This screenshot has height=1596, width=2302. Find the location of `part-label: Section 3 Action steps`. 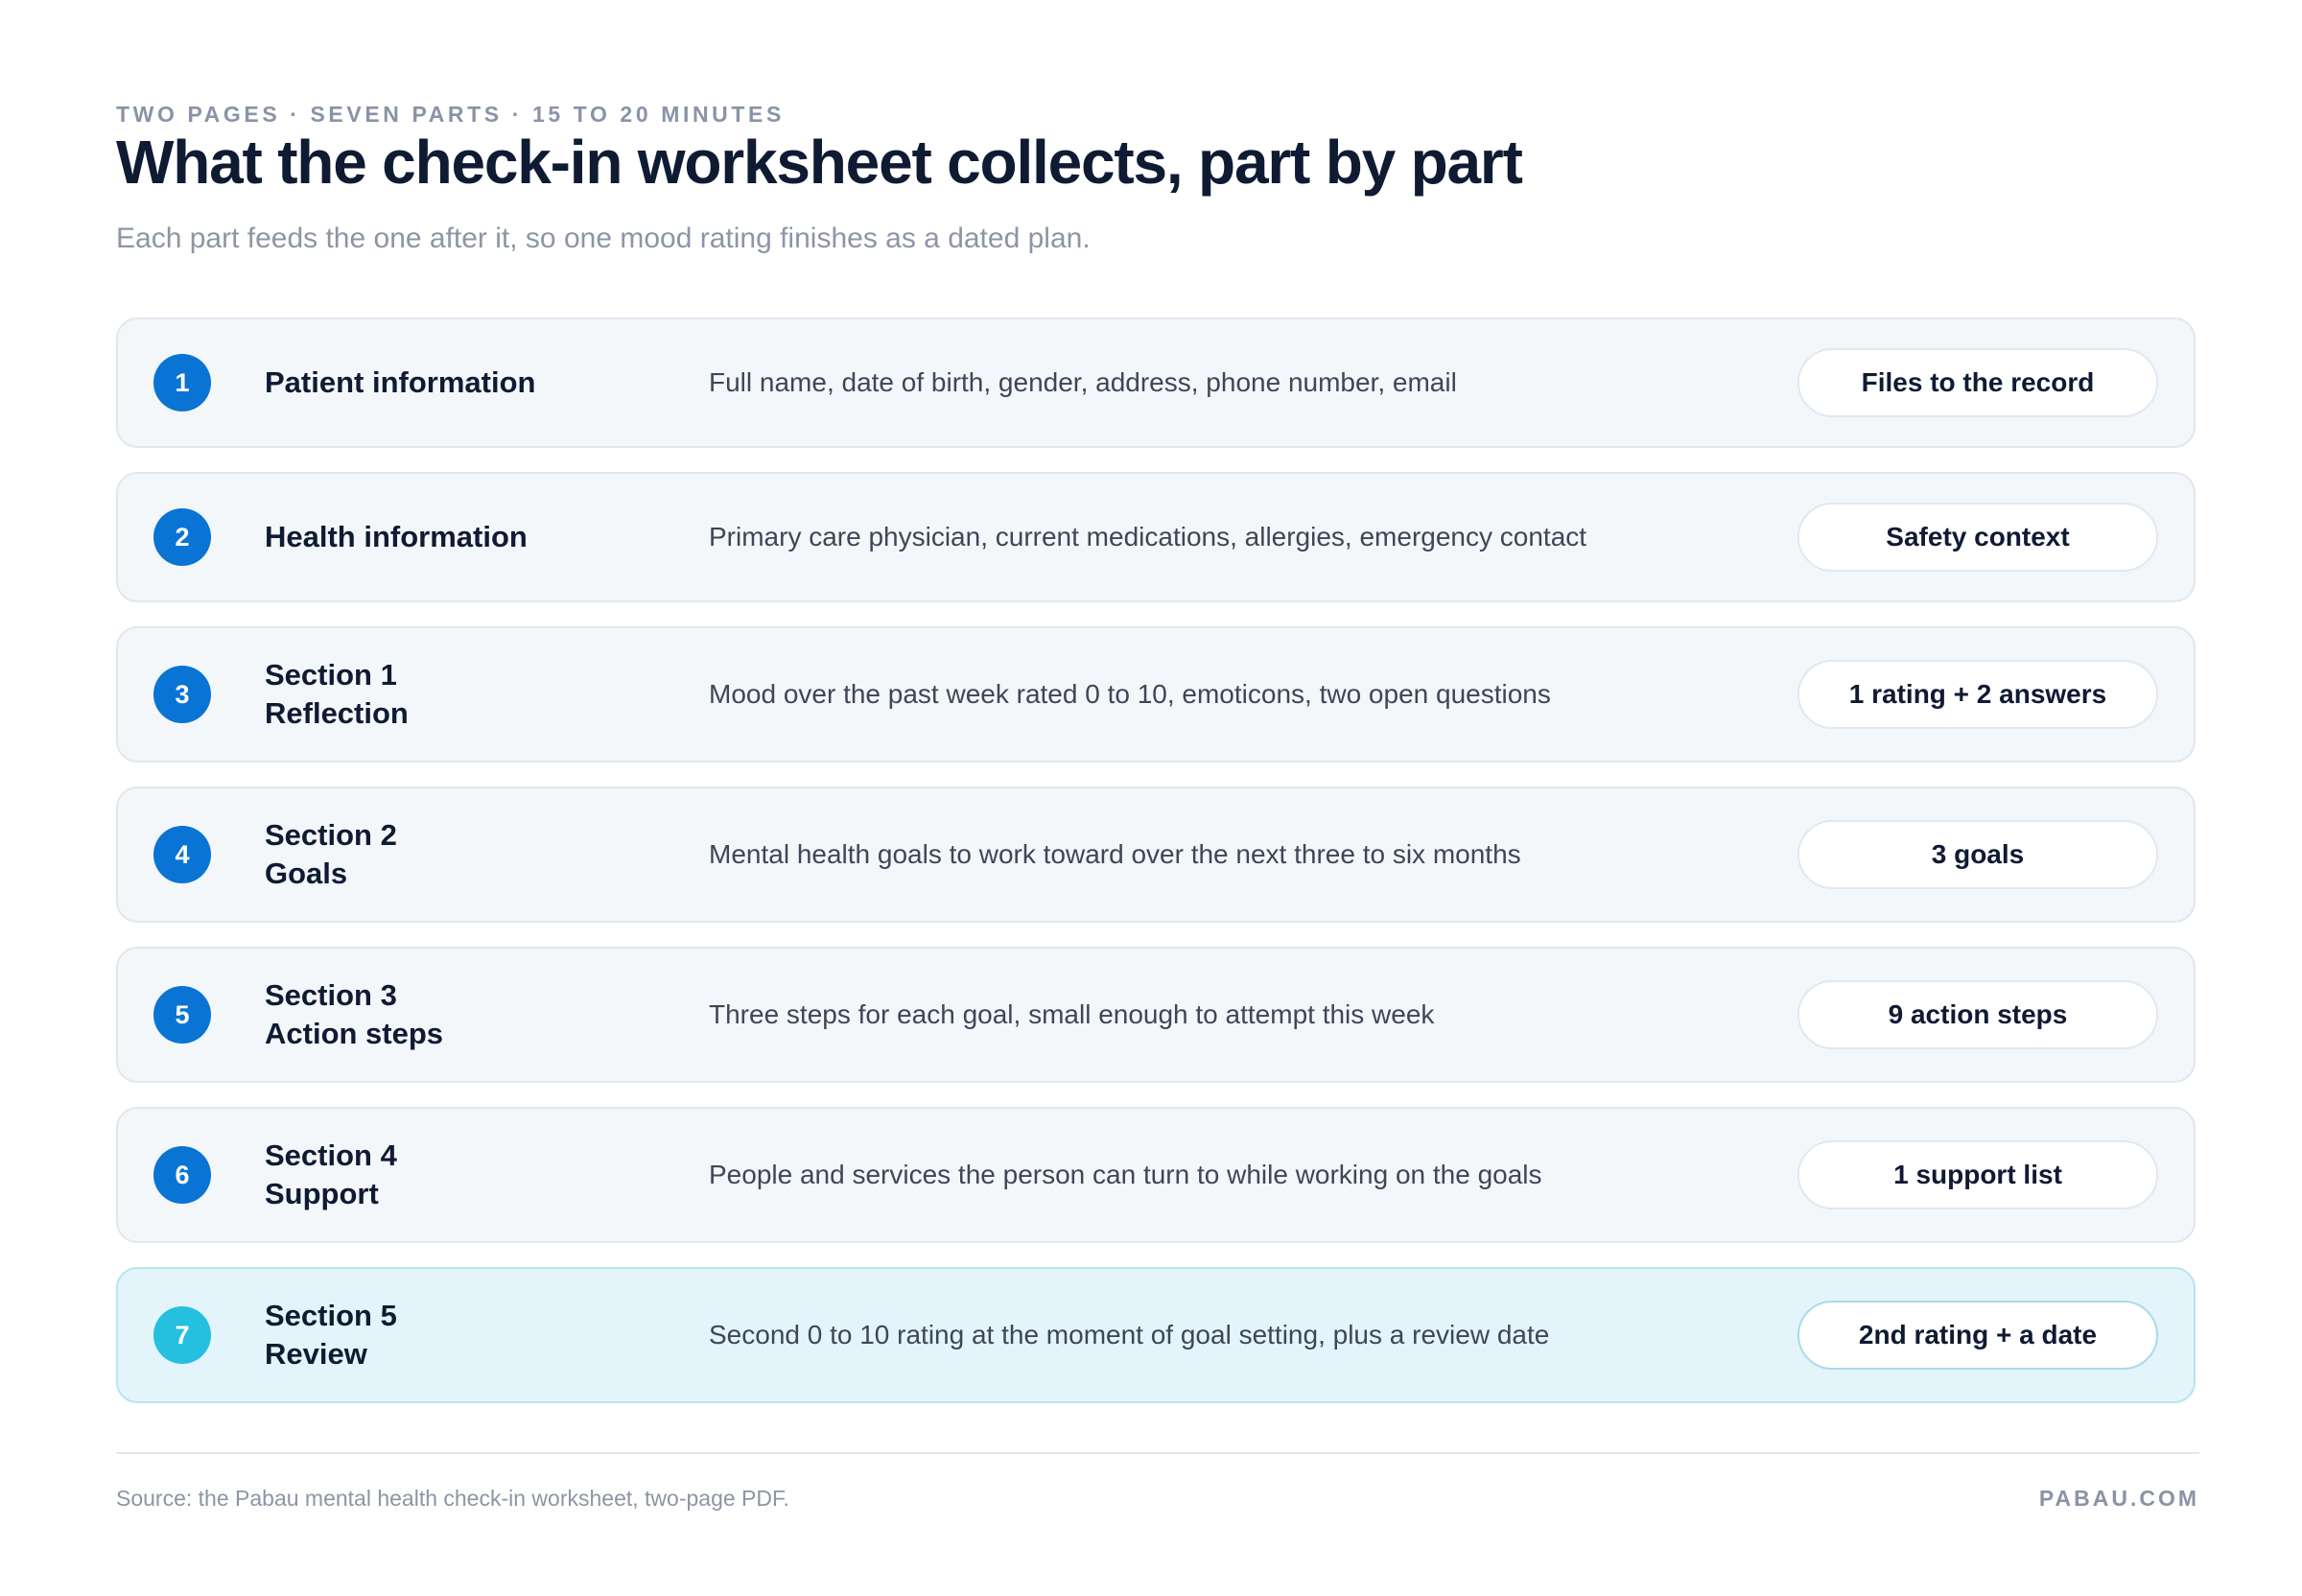

part-label: Section 3 Action steps is located at coordinates (354, 1014).